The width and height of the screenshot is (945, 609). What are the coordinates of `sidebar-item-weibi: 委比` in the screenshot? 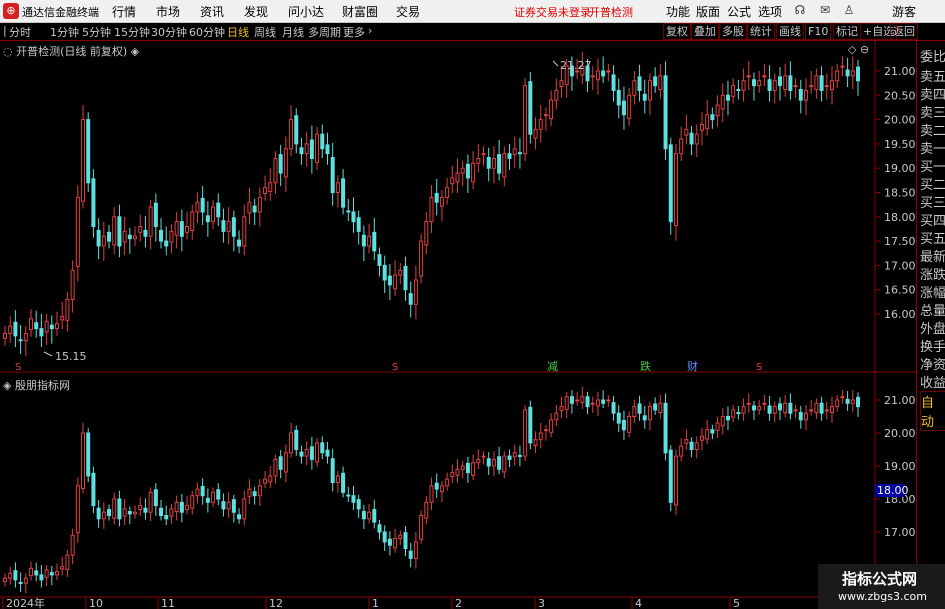 It's located at (932, 55).